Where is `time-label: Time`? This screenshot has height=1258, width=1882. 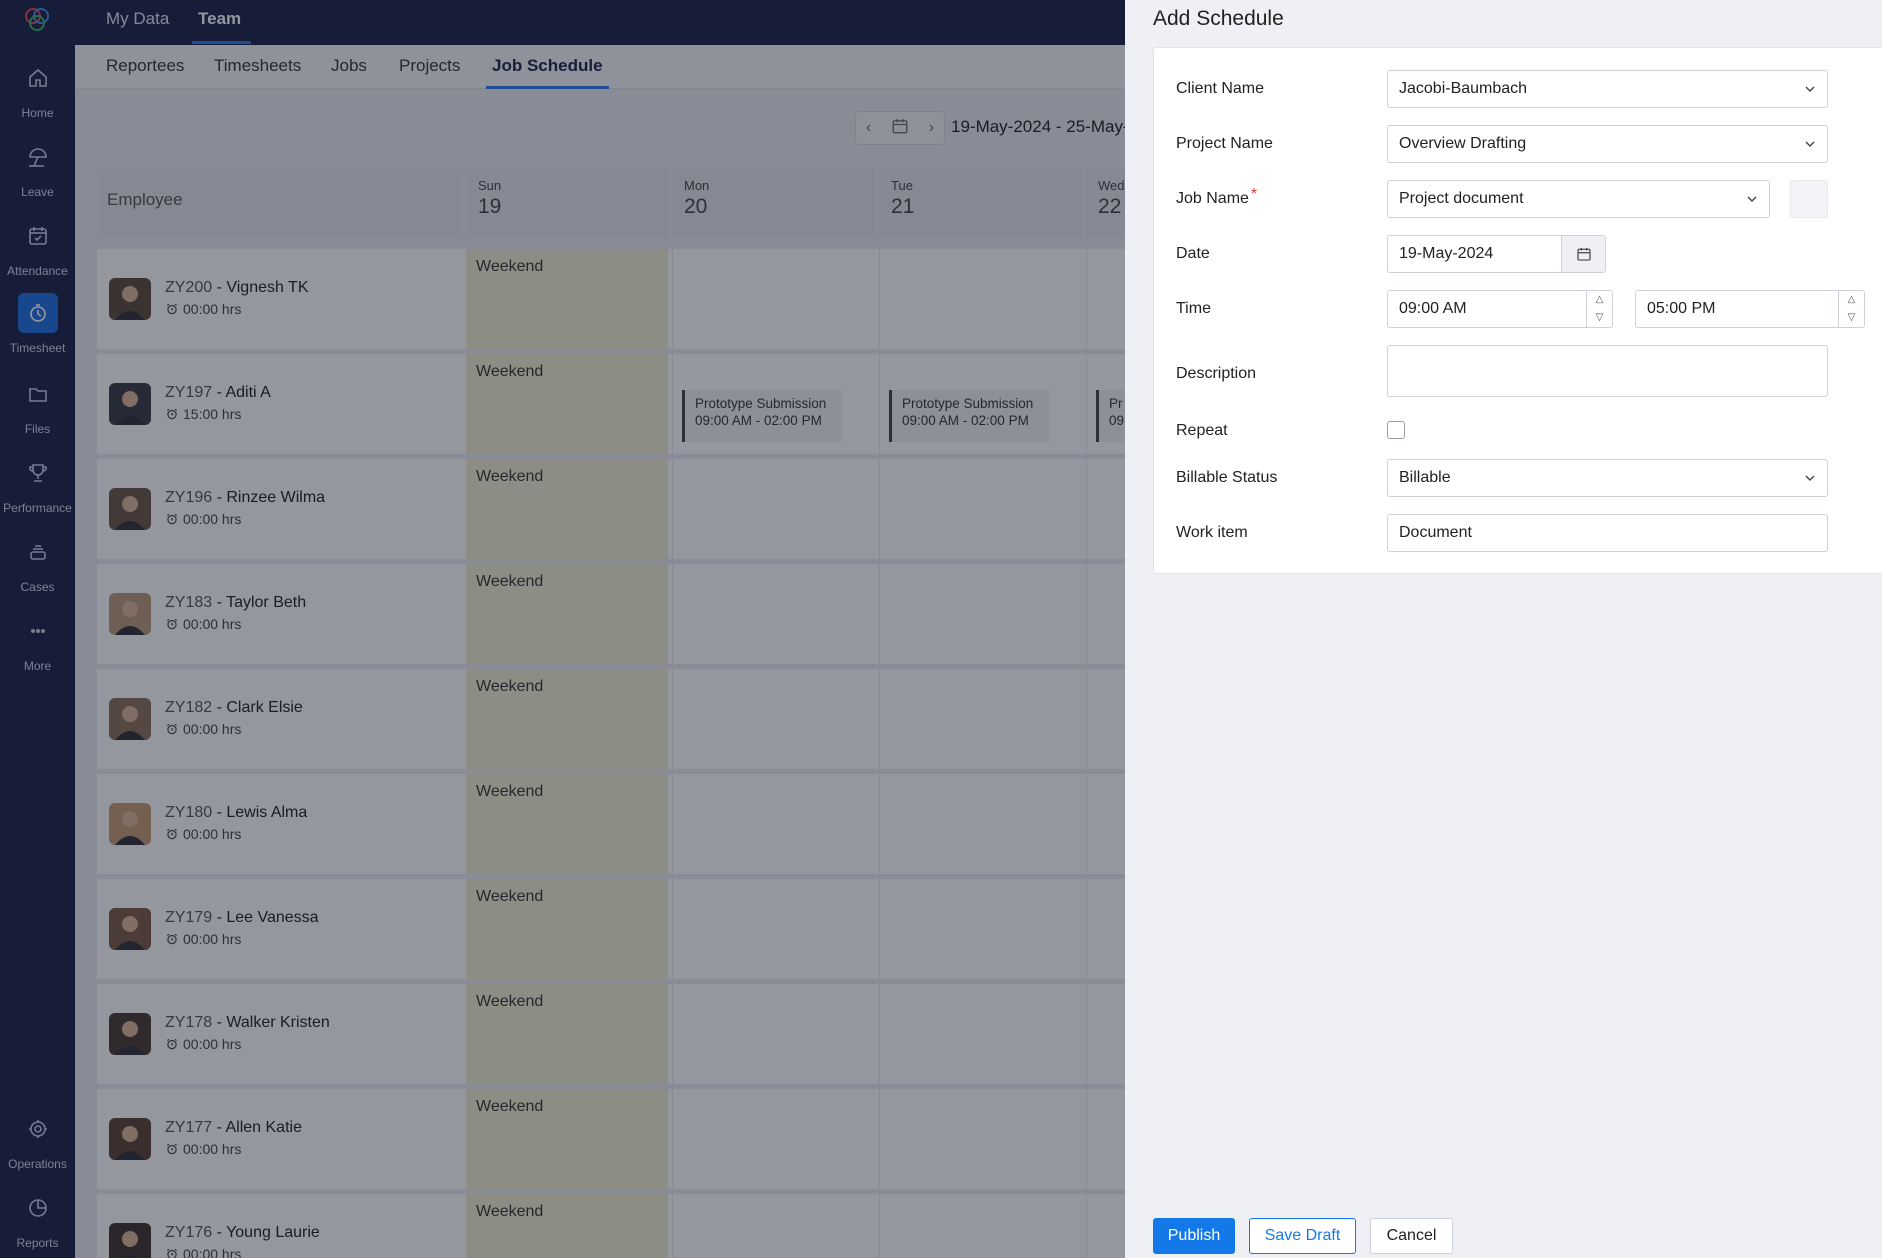 time-label: Time is located at coordinates (1193, 308).